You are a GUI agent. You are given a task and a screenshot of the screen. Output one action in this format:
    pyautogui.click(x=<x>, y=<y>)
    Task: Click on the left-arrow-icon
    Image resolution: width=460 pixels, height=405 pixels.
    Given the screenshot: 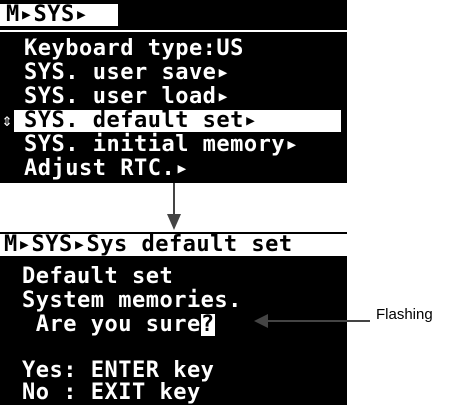 What is the action you would take?
    pyautogui.click(x=312, y=321)
    